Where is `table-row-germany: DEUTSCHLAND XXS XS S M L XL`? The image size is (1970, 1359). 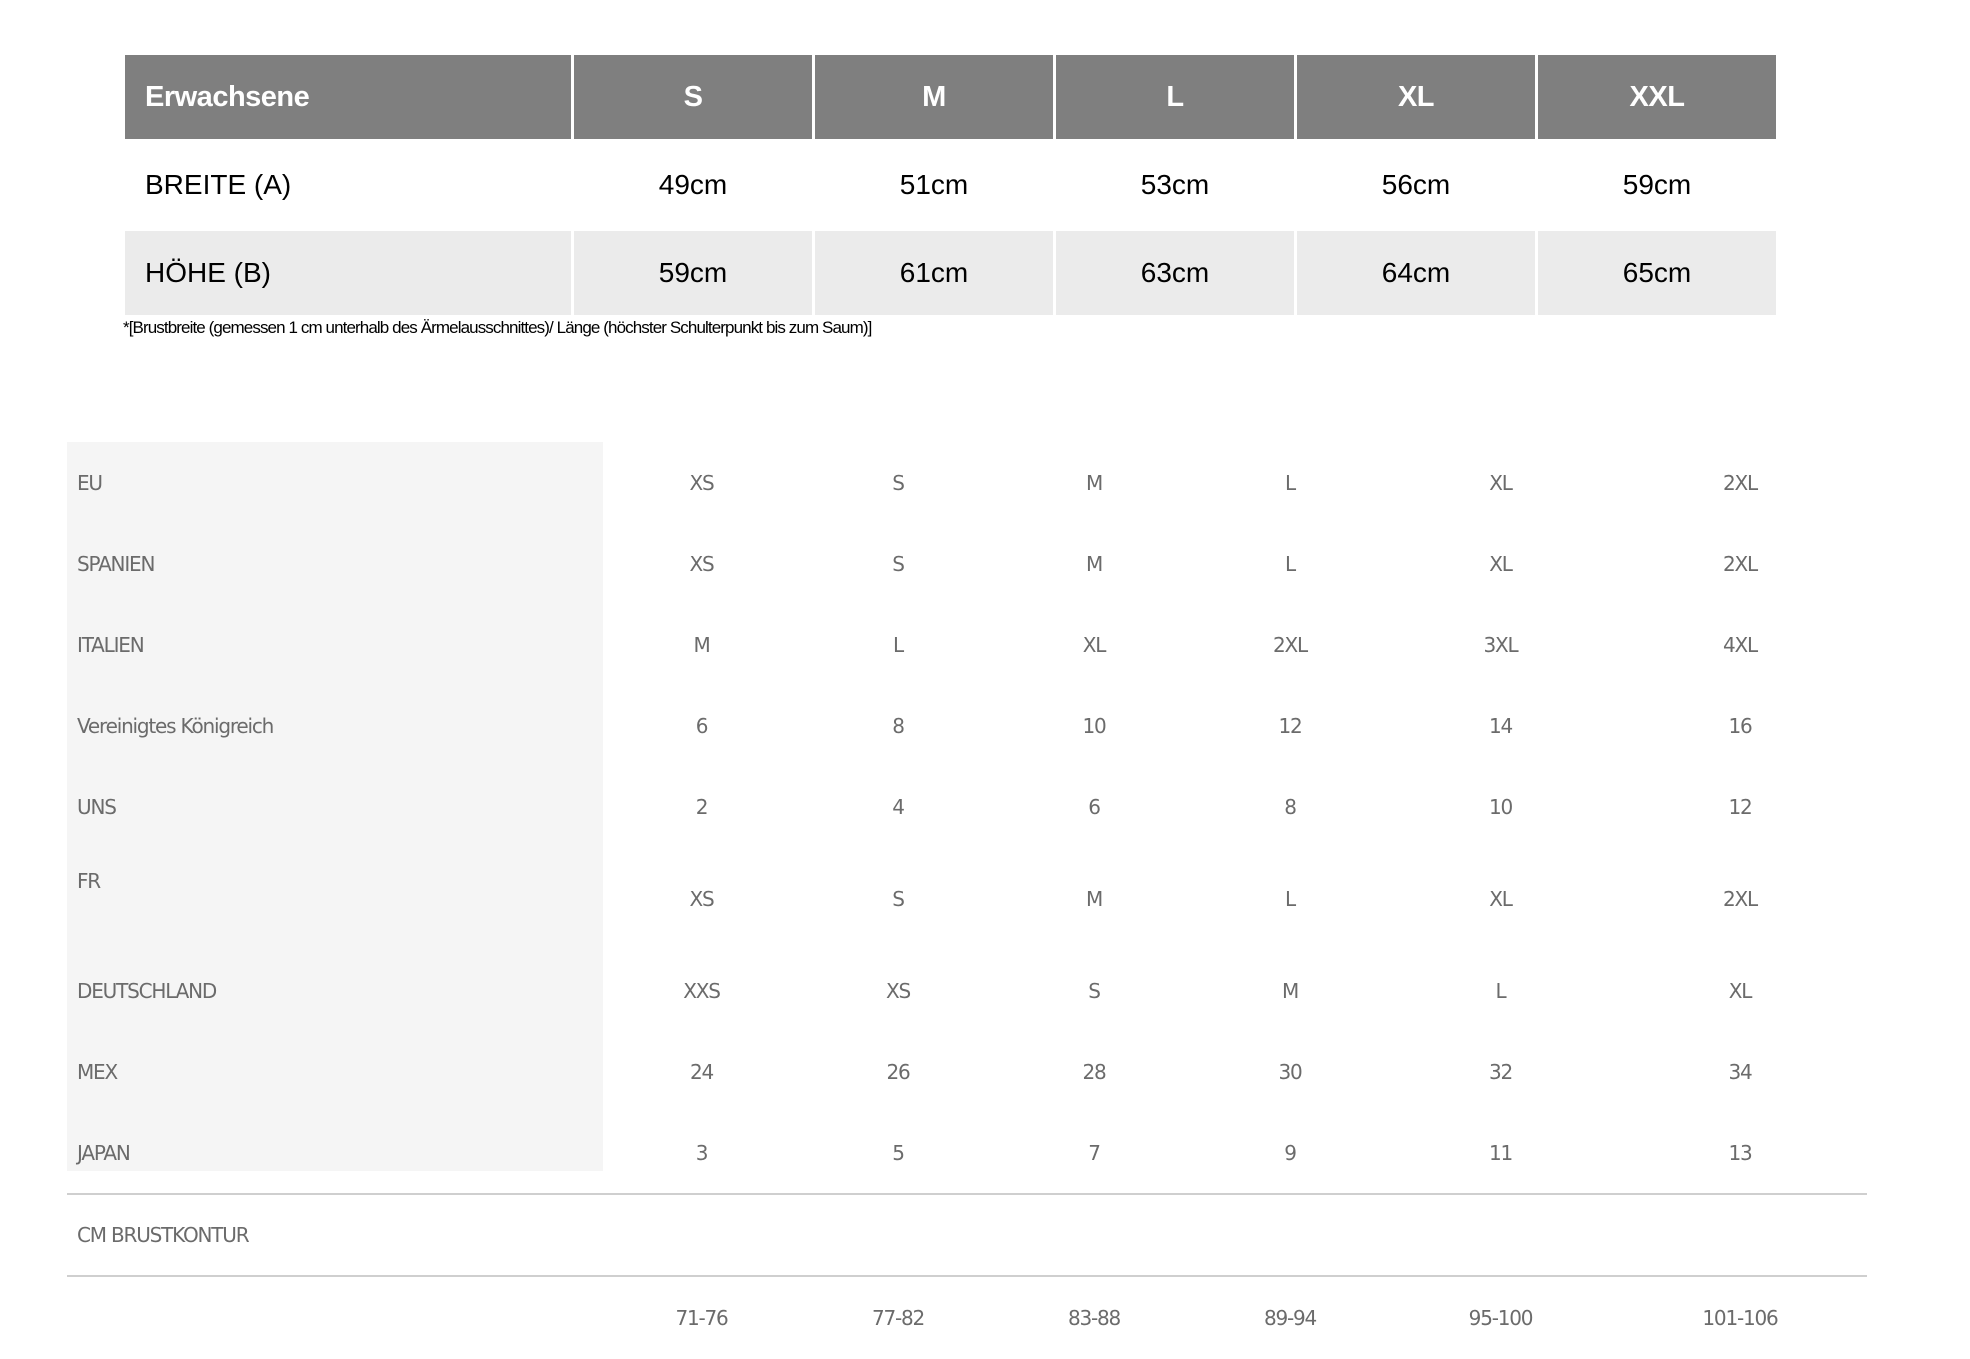
table-row-germany: DEUTSCHLAND XXS XS S M L XL is located at coordinates (967, 990).